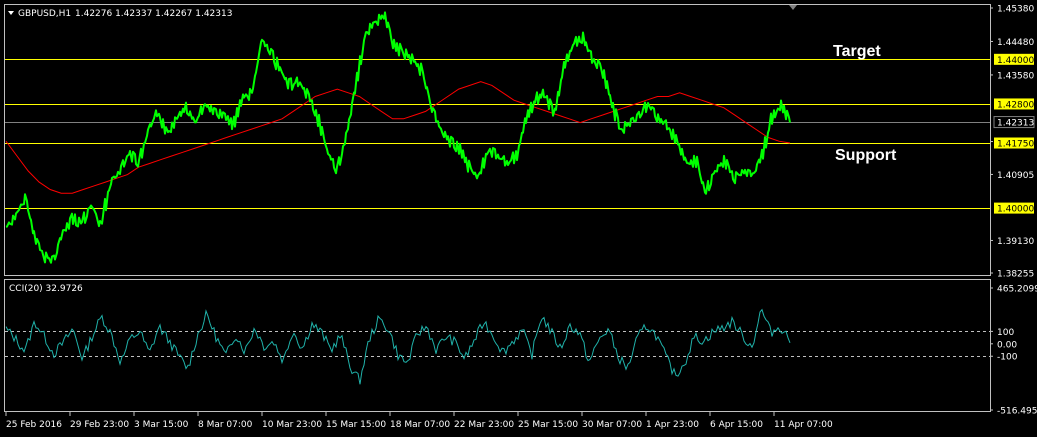 Image resolution: width=1037 pixels, height=437 pixels. Describe the element at coordinates (1005, 333) in the screenshot. I see `cci-tick-label: 100` at that location.